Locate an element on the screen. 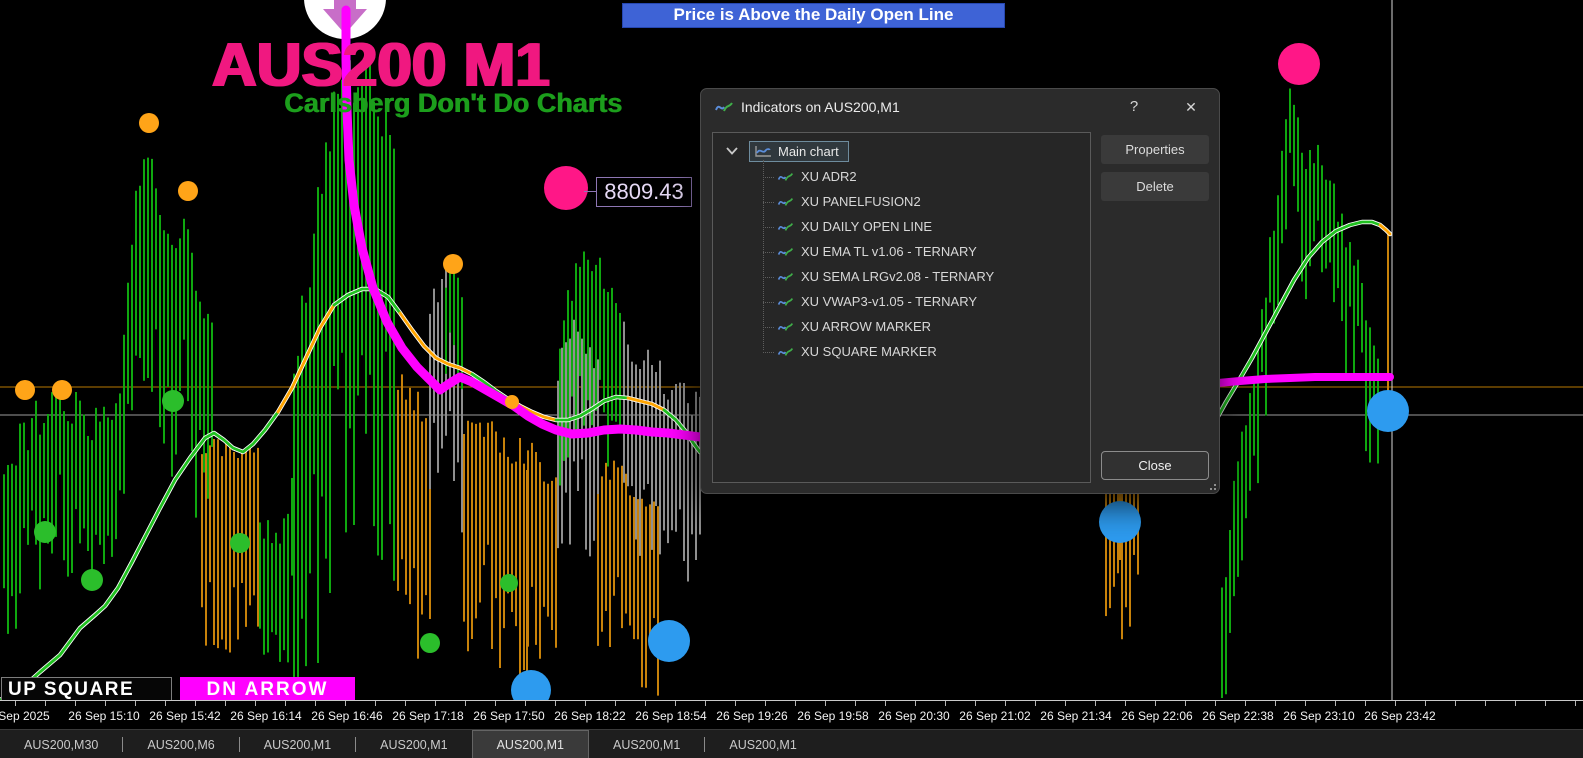 The image size is (1583, 758). close-button: Close is located at coordinates (1155, 465).